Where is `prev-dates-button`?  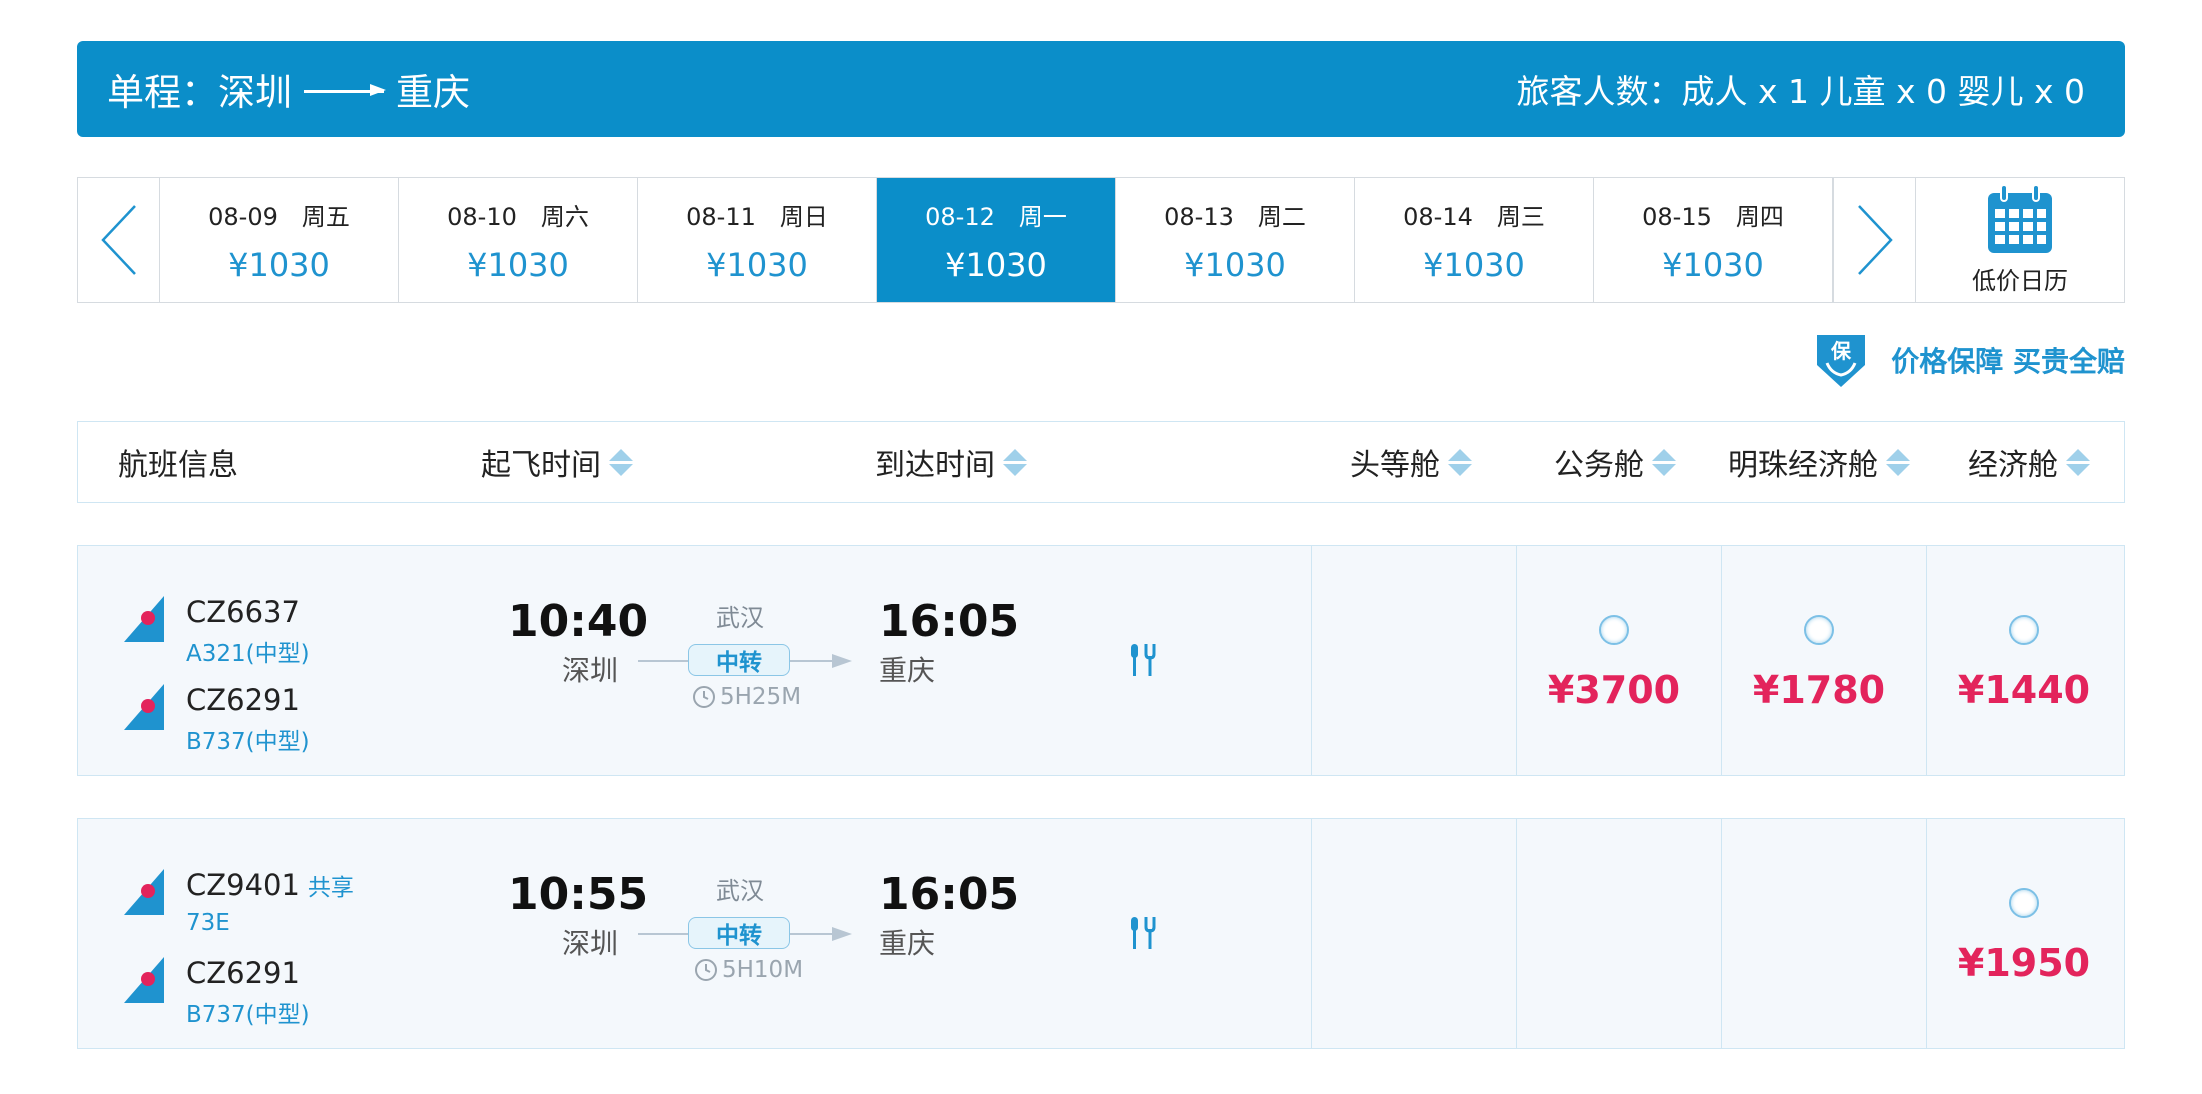 prev-dates-button is located at coordinates (119, 240).